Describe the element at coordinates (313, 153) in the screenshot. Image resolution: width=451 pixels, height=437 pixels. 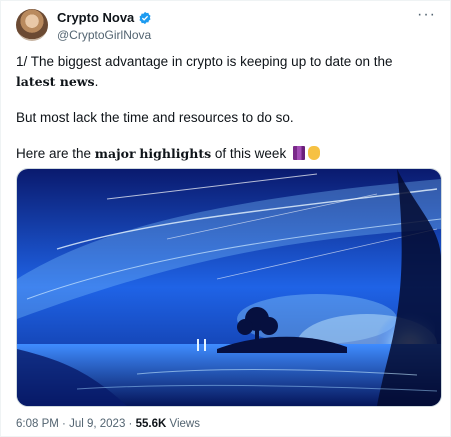
I see `pointing-down-emoji-icon` at that location.